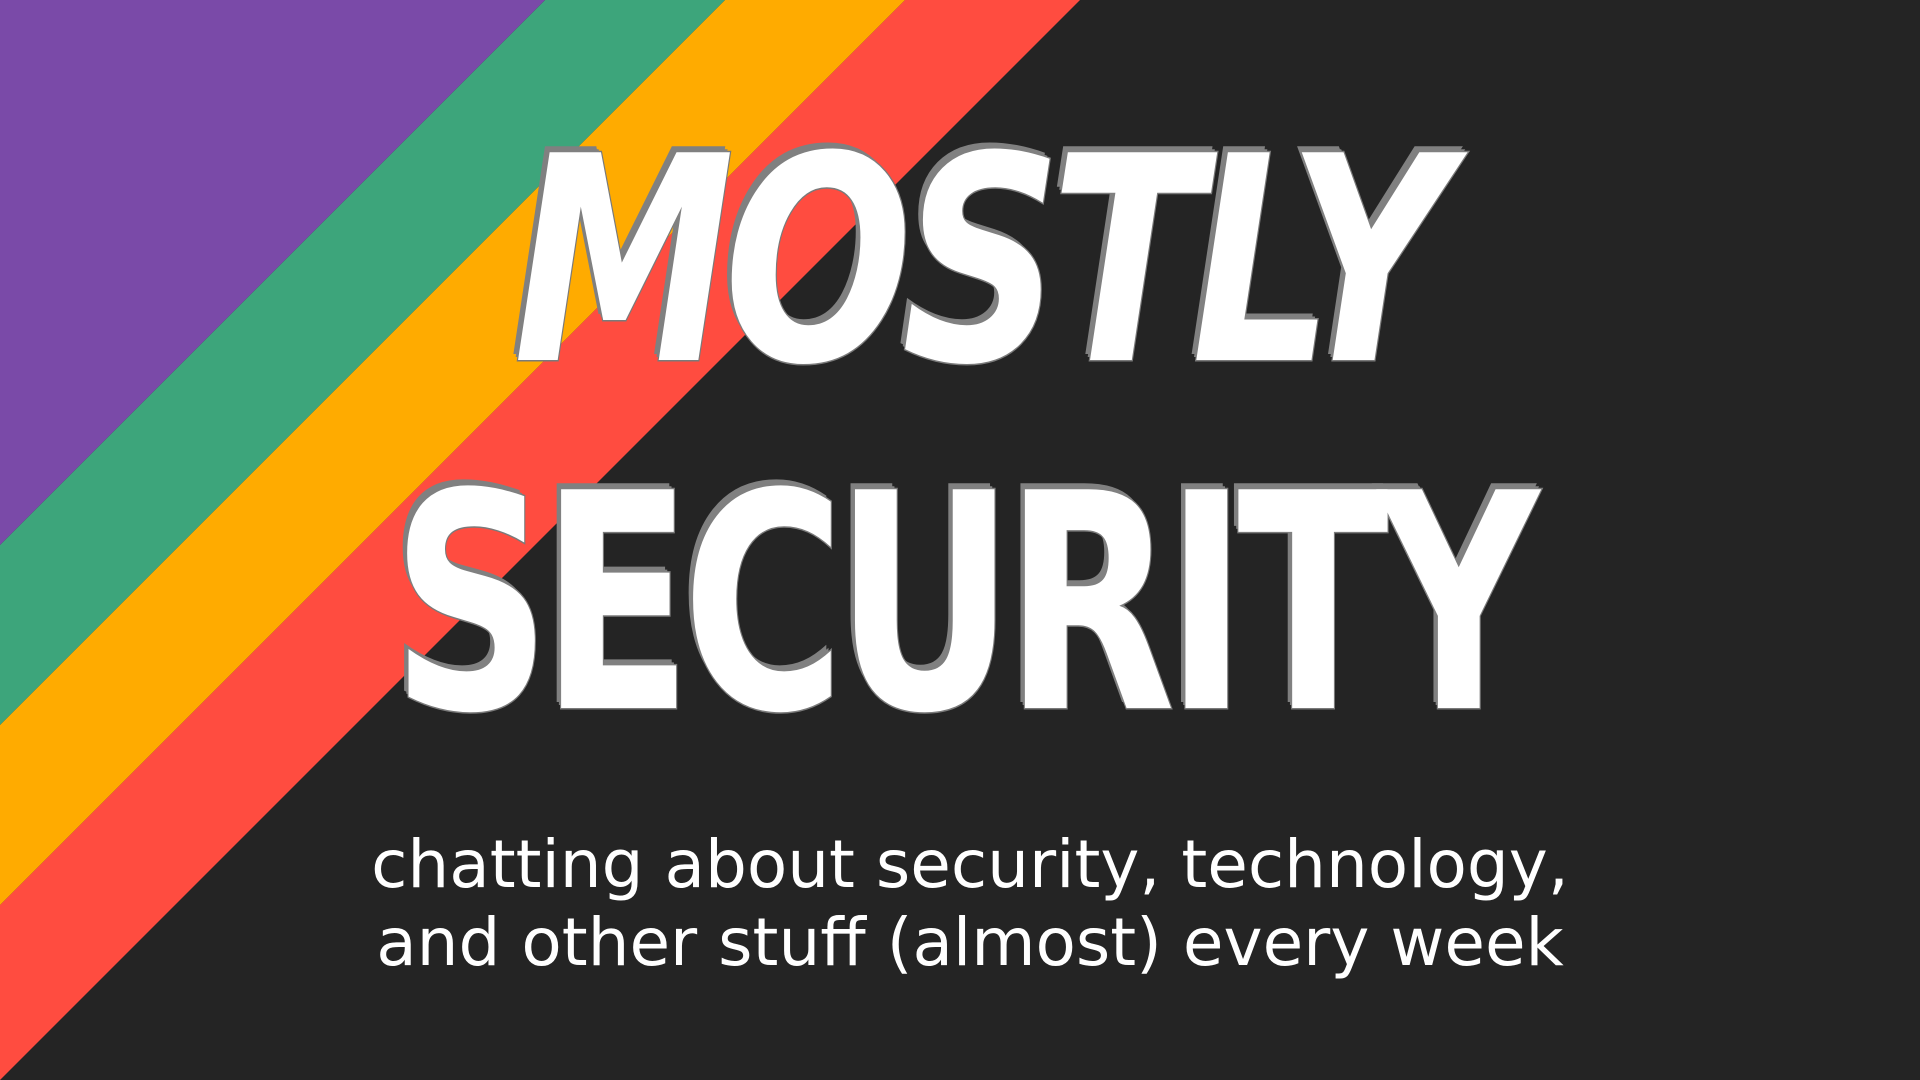 The width and height of the screenshot is (1920, 1080). I want to click on subtitle-line-2: and other stuff (almost) every week, so click(970, 942).